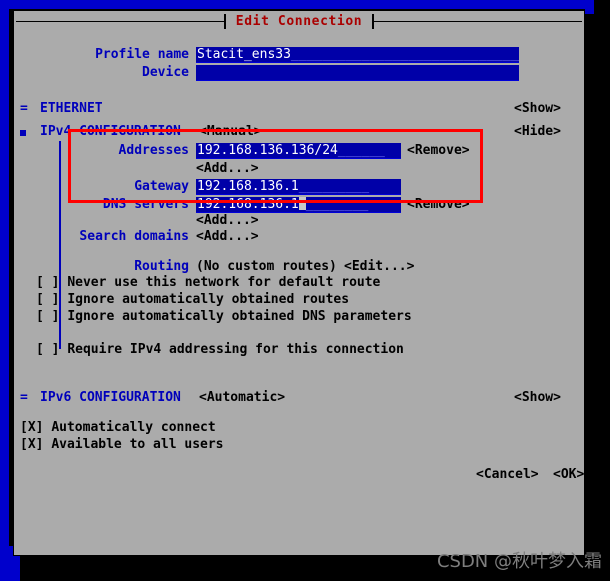  Describe the element at coordinates (361, 150) in the screenshot. I see `addresses-filler: ______` at that location.